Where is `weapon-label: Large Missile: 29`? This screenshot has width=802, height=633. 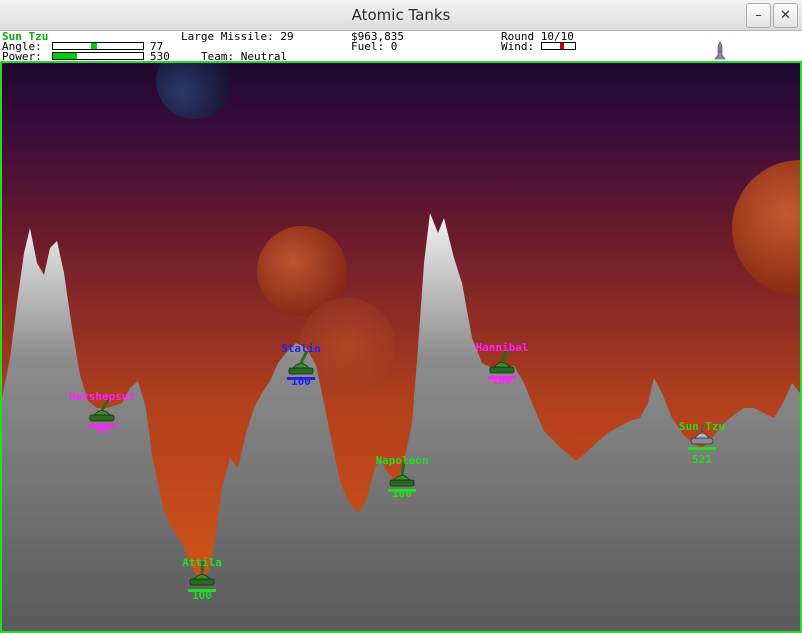
weapon-label: Large Missile: 29 is located at coordinates (237, 36).